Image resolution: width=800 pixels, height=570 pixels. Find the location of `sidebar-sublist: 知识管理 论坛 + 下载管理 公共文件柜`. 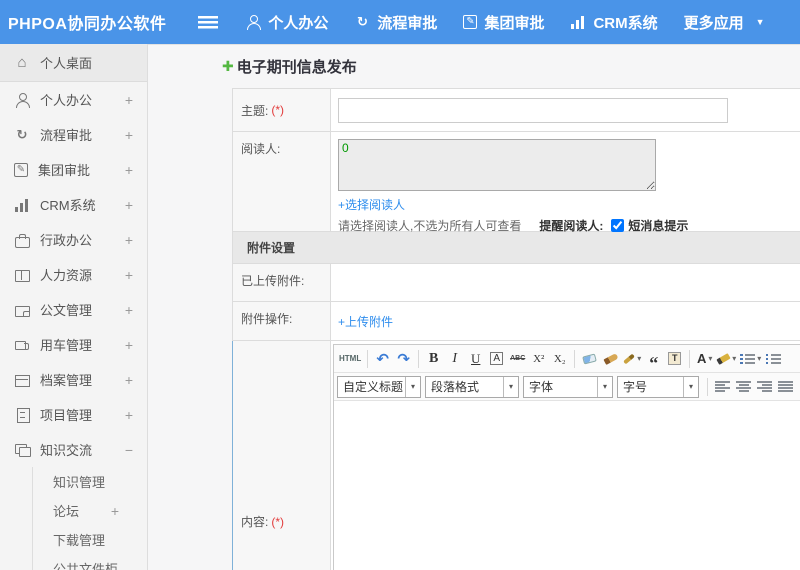

sidebar-sublist: 知识管理 论坛 + 下载管理 公共文件柜 is located at coordinates (89, 518).